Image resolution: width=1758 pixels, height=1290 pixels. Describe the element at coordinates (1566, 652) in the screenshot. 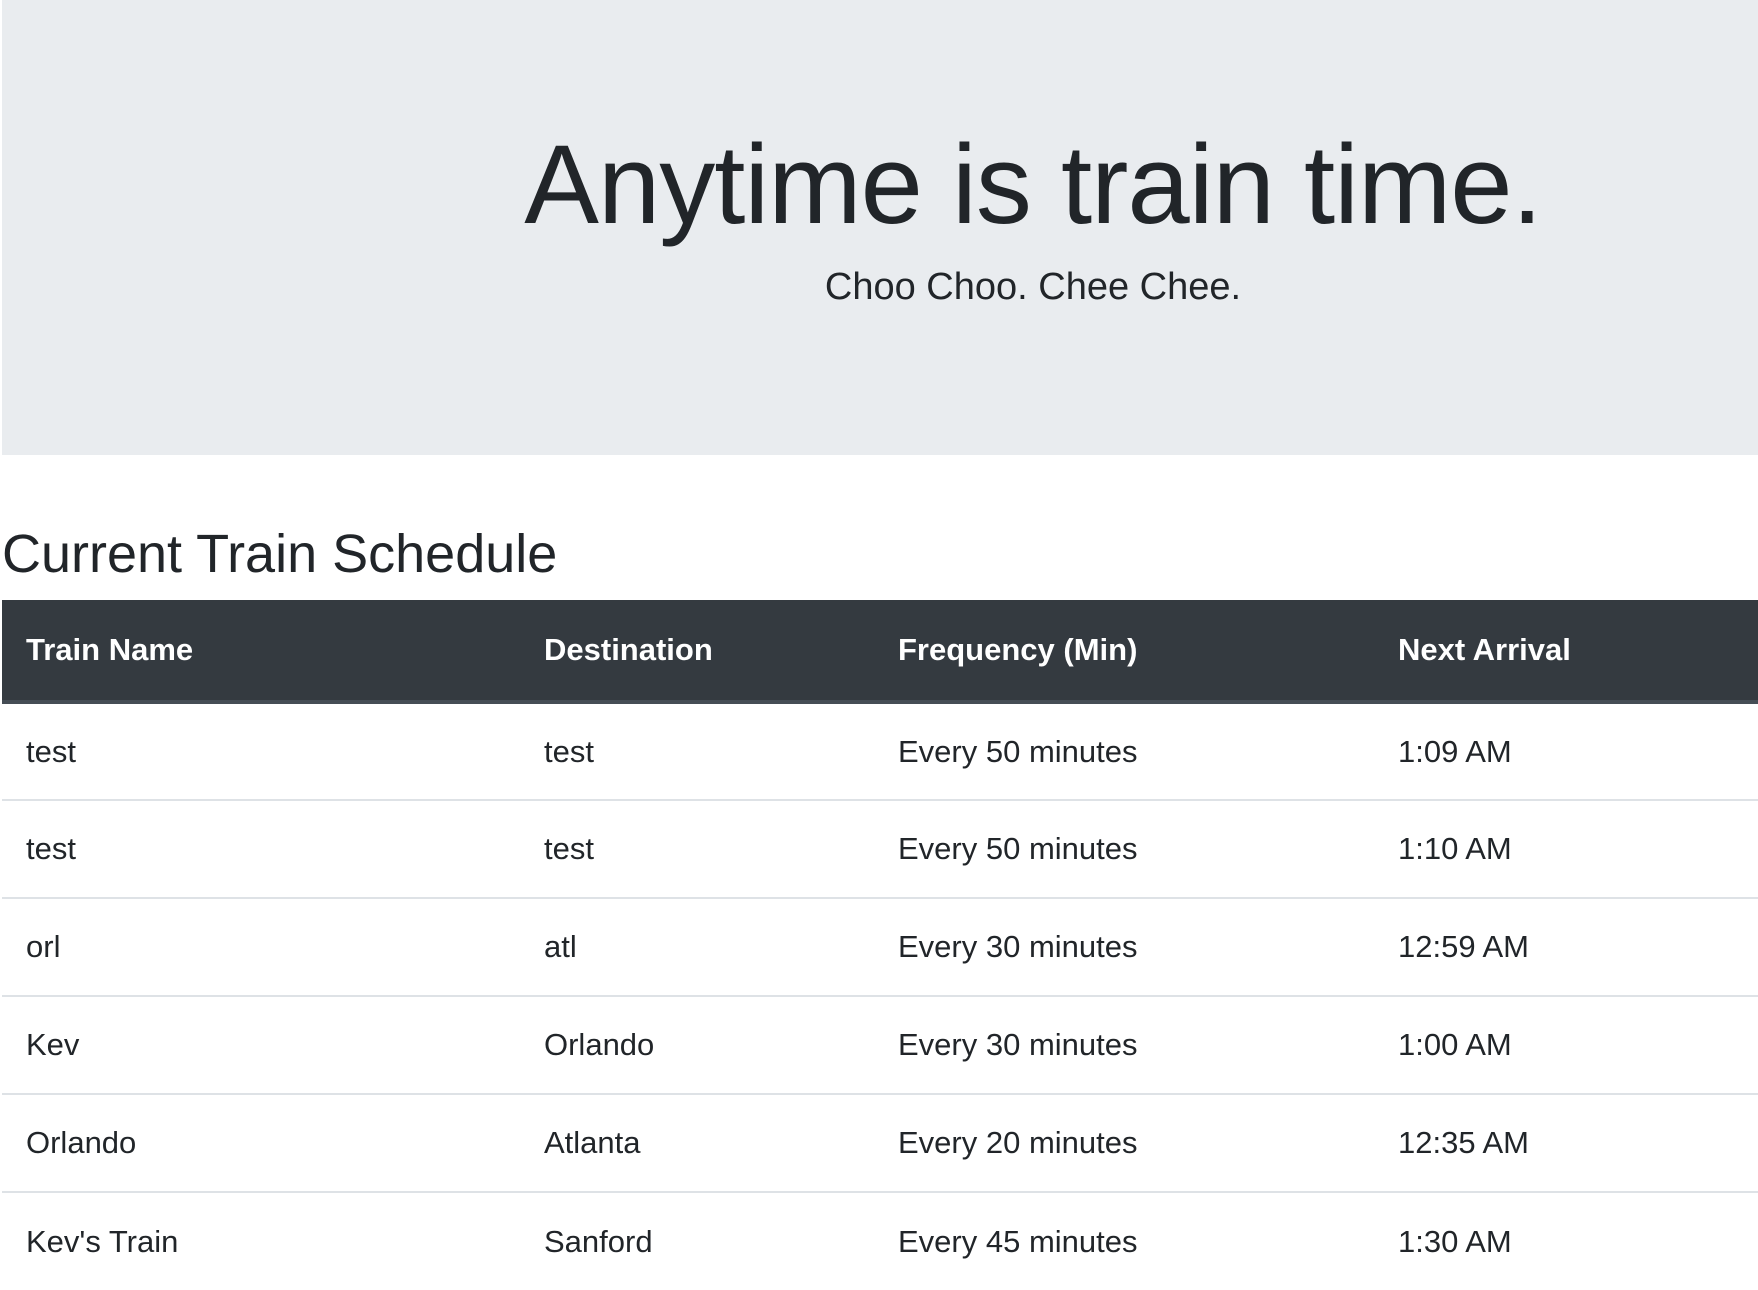

I see `column-header-next-arrival: Next Arrival` at that location.